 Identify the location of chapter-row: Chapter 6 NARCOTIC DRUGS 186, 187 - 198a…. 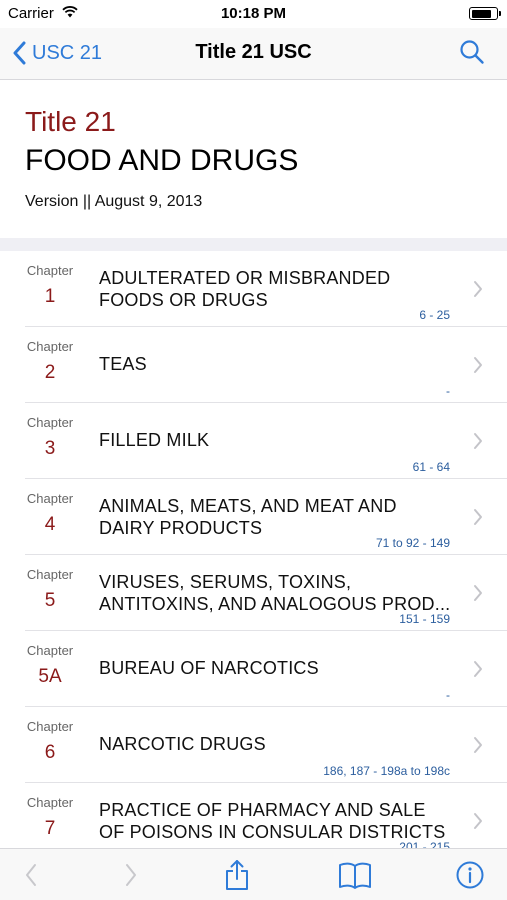
(253, 745).